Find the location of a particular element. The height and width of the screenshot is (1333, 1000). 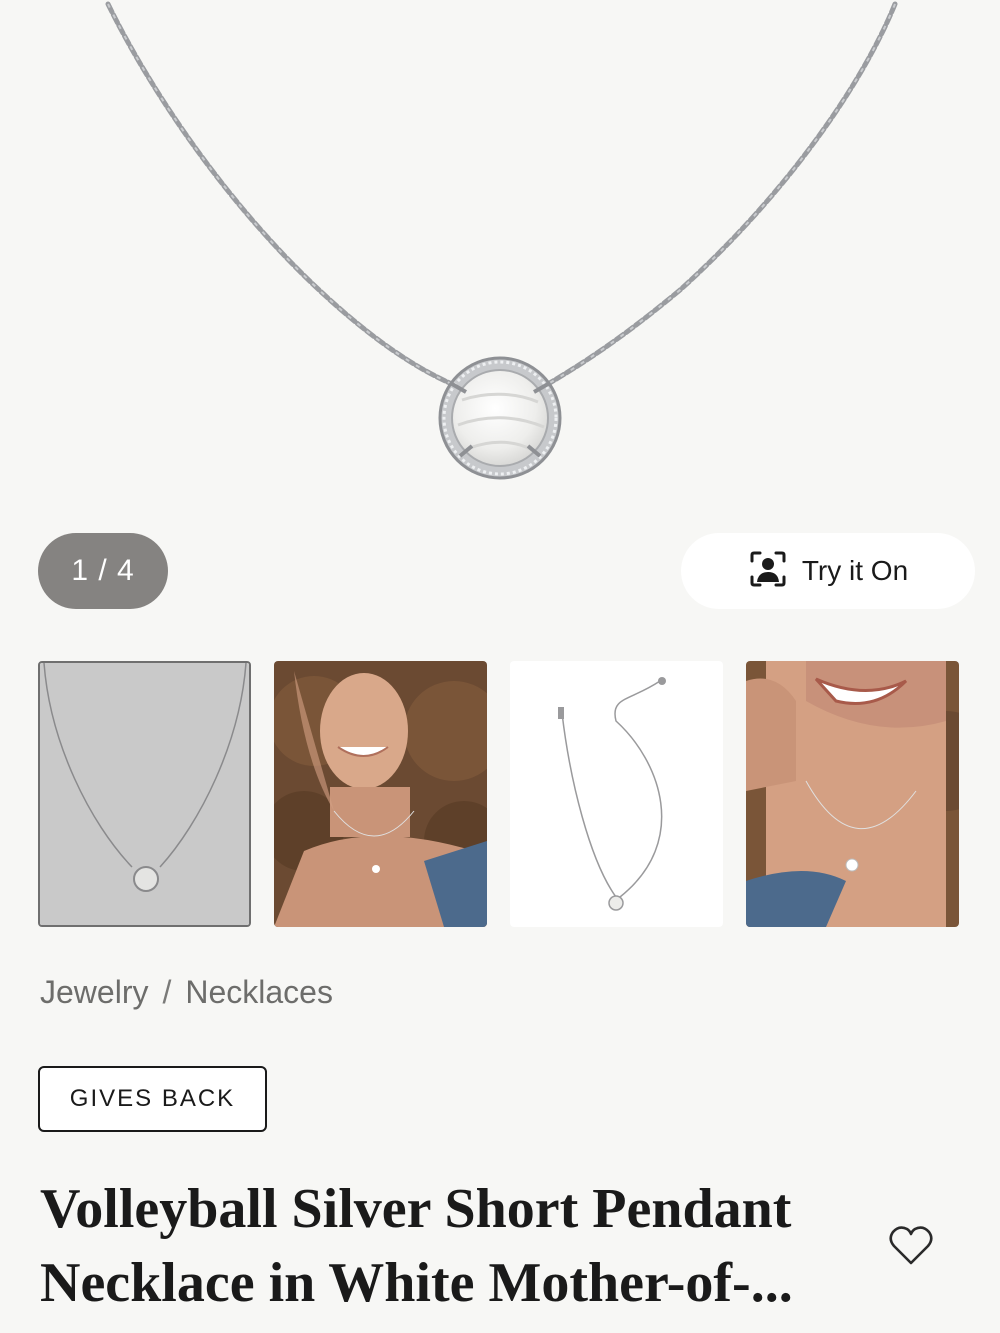

gives-back-label: GIVES BACK is located at coordinates (152, 1098).